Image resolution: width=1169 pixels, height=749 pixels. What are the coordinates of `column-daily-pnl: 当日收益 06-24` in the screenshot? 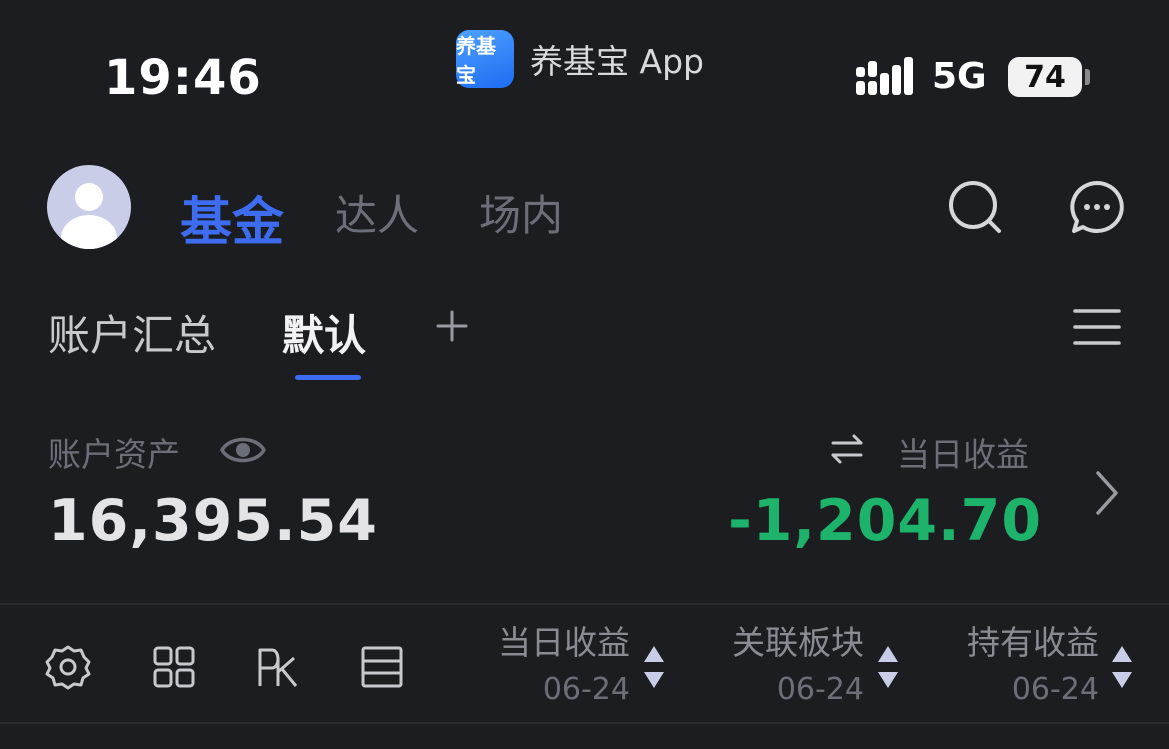 It's located at (564, 661).